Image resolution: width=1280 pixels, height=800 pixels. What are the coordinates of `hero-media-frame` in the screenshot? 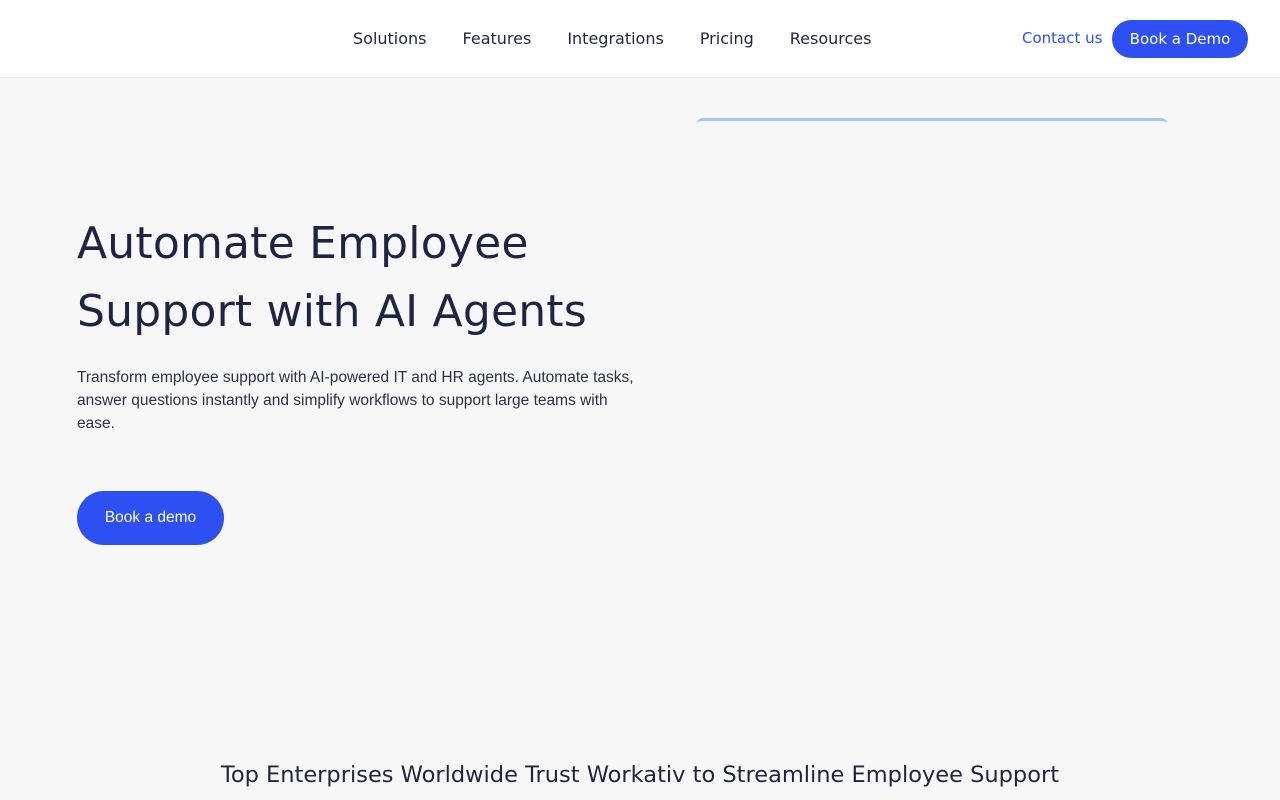 It's located at (932, 121).